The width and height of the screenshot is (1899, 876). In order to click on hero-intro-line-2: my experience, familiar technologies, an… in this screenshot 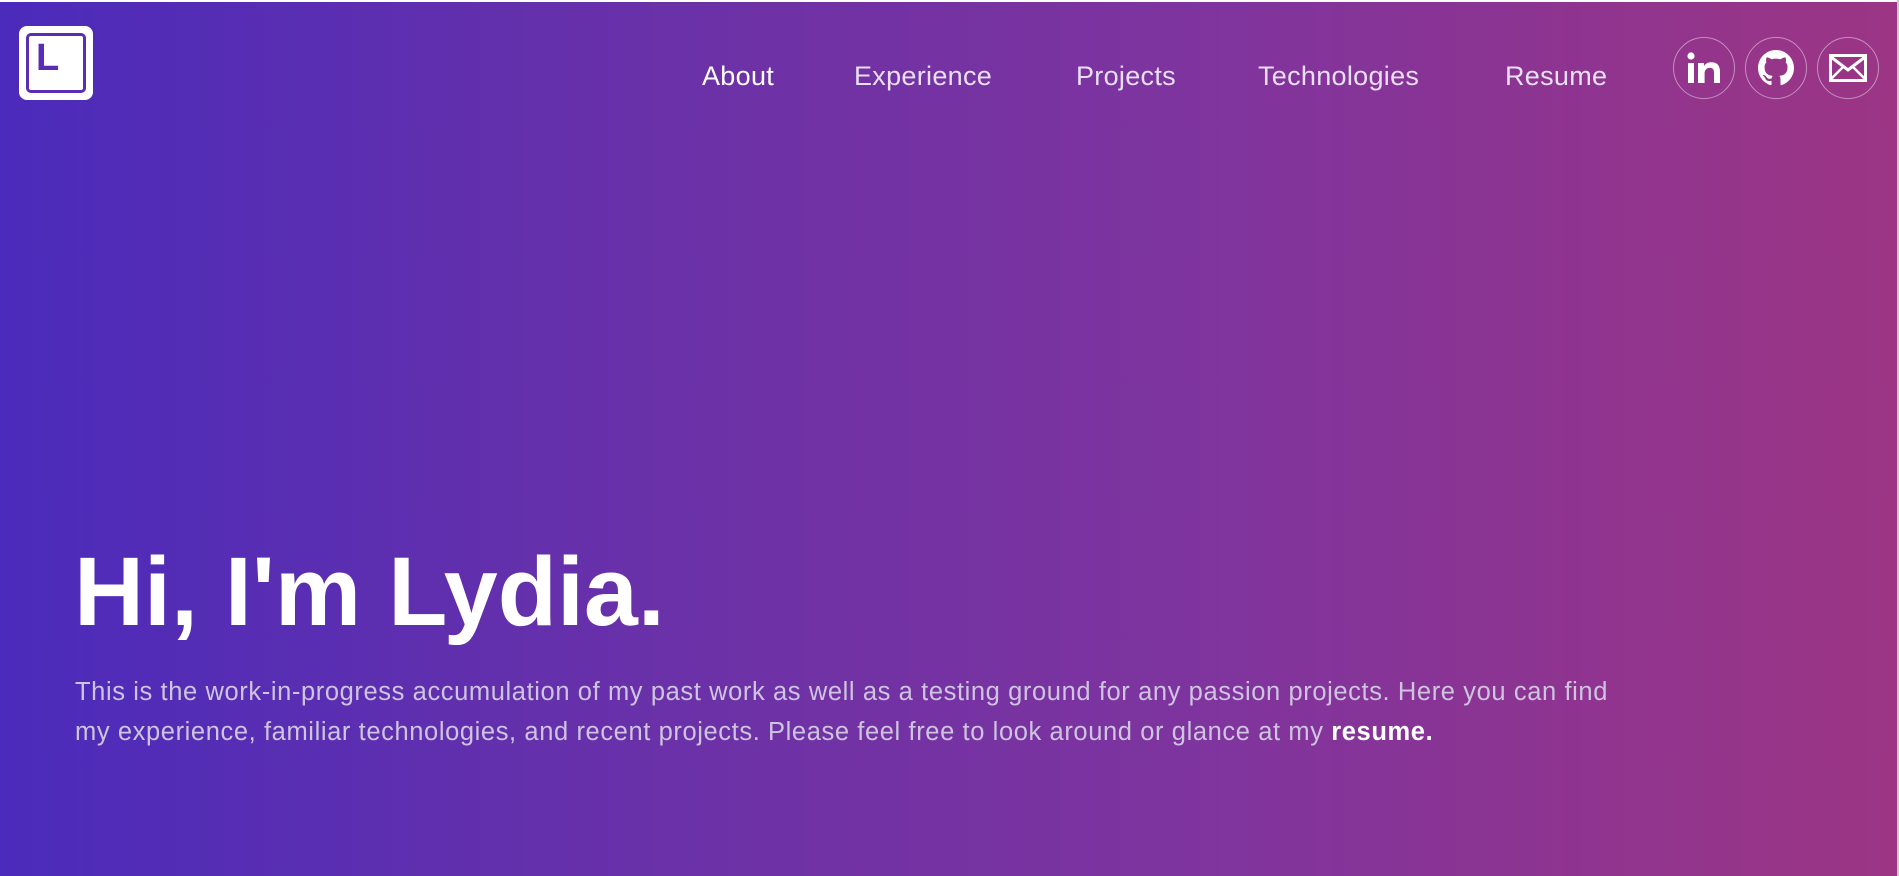, I will do `click(703, 732)`.